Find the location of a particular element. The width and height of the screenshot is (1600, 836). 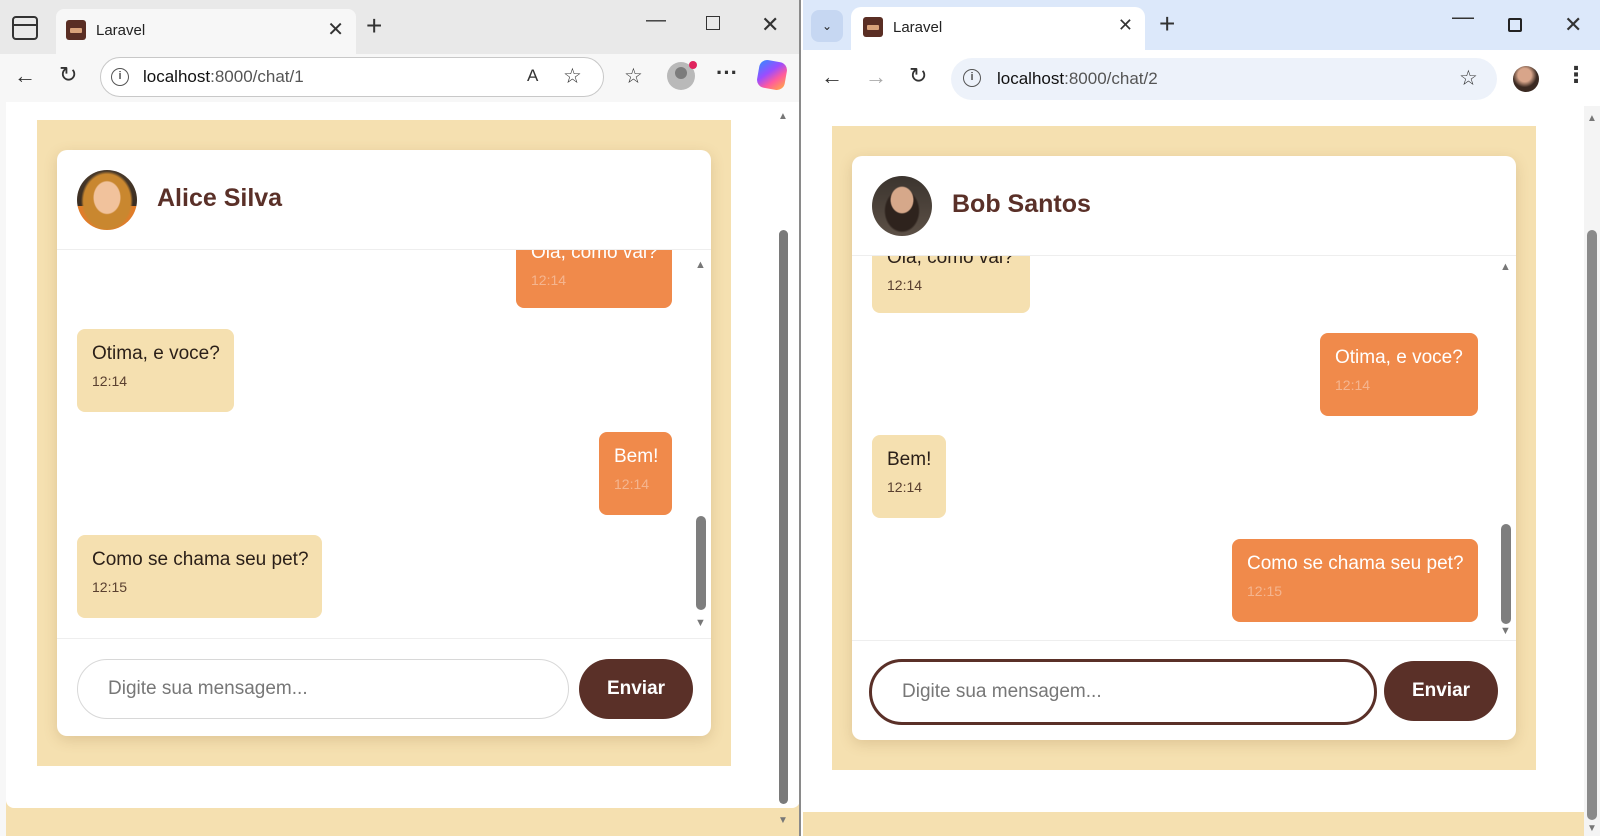

profile-avatar-icon is located at coordinates (1526, 79).